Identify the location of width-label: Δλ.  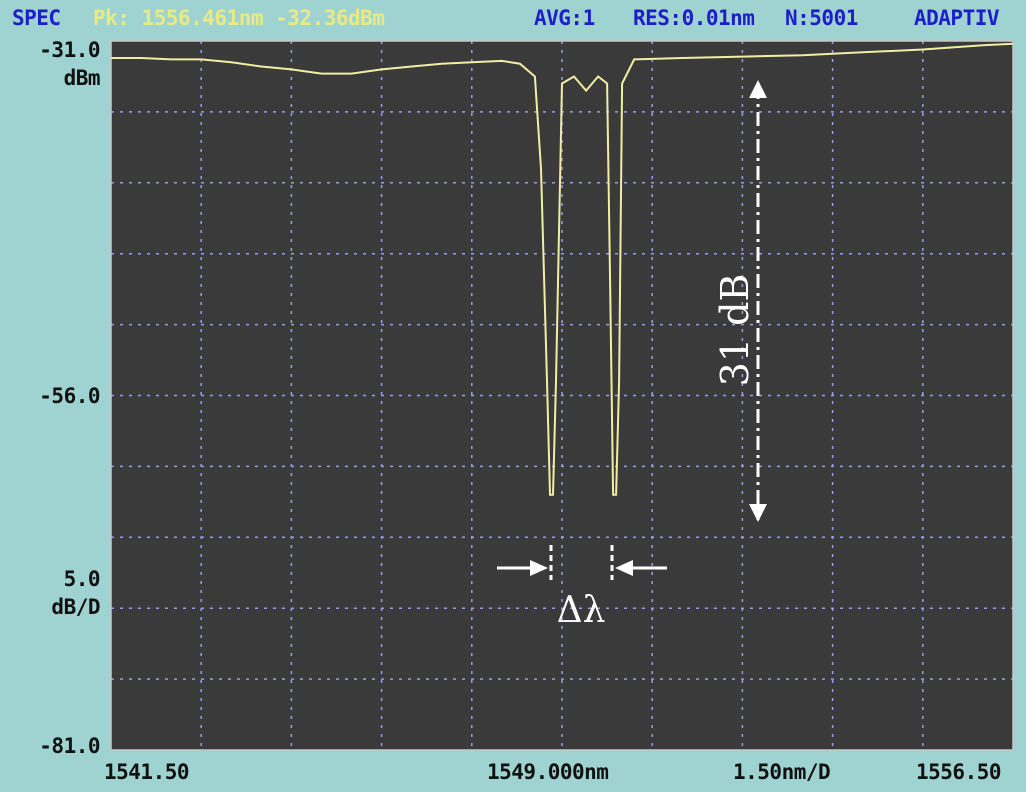
(581, 610).